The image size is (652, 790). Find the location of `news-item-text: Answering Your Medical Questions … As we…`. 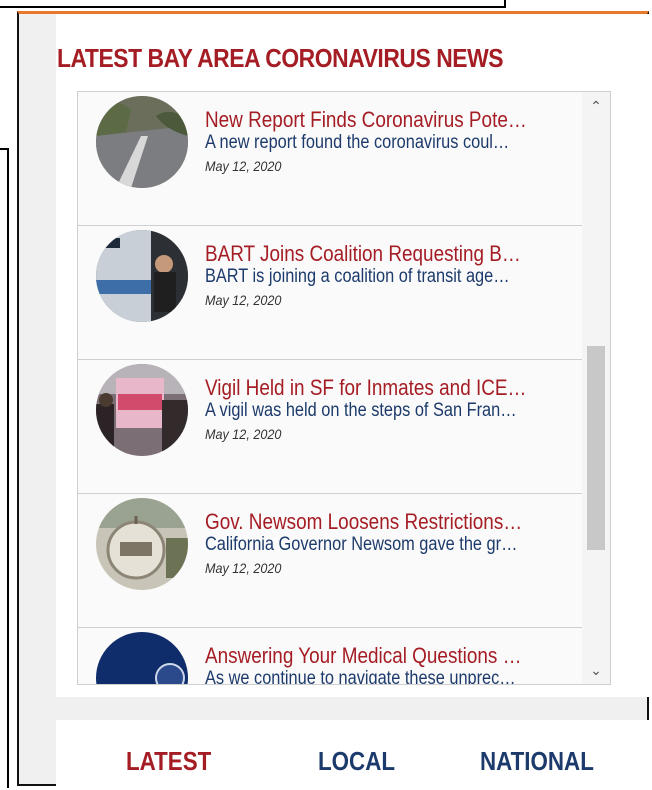

news-item-text: Answering Your Medical Questions … As we… is located at coordinates (392, 664).